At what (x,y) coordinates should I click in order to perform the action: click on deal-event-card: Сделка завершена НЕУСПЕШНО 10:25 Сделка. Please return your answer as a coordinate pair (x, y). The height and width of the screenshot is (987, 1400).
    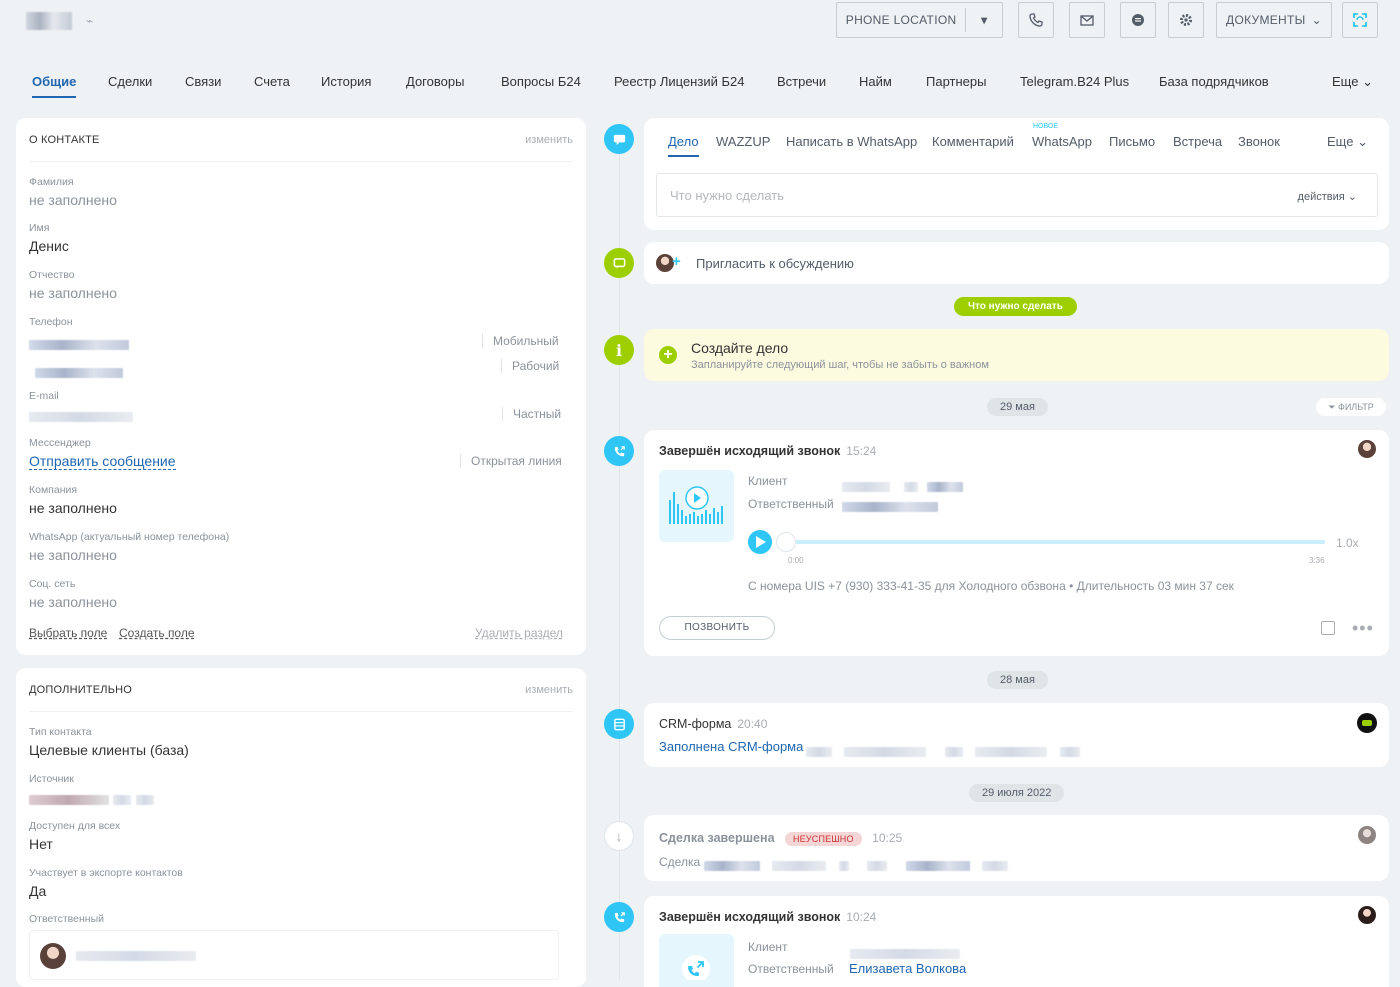
    Looking at the image, I should click on (1016, 848).